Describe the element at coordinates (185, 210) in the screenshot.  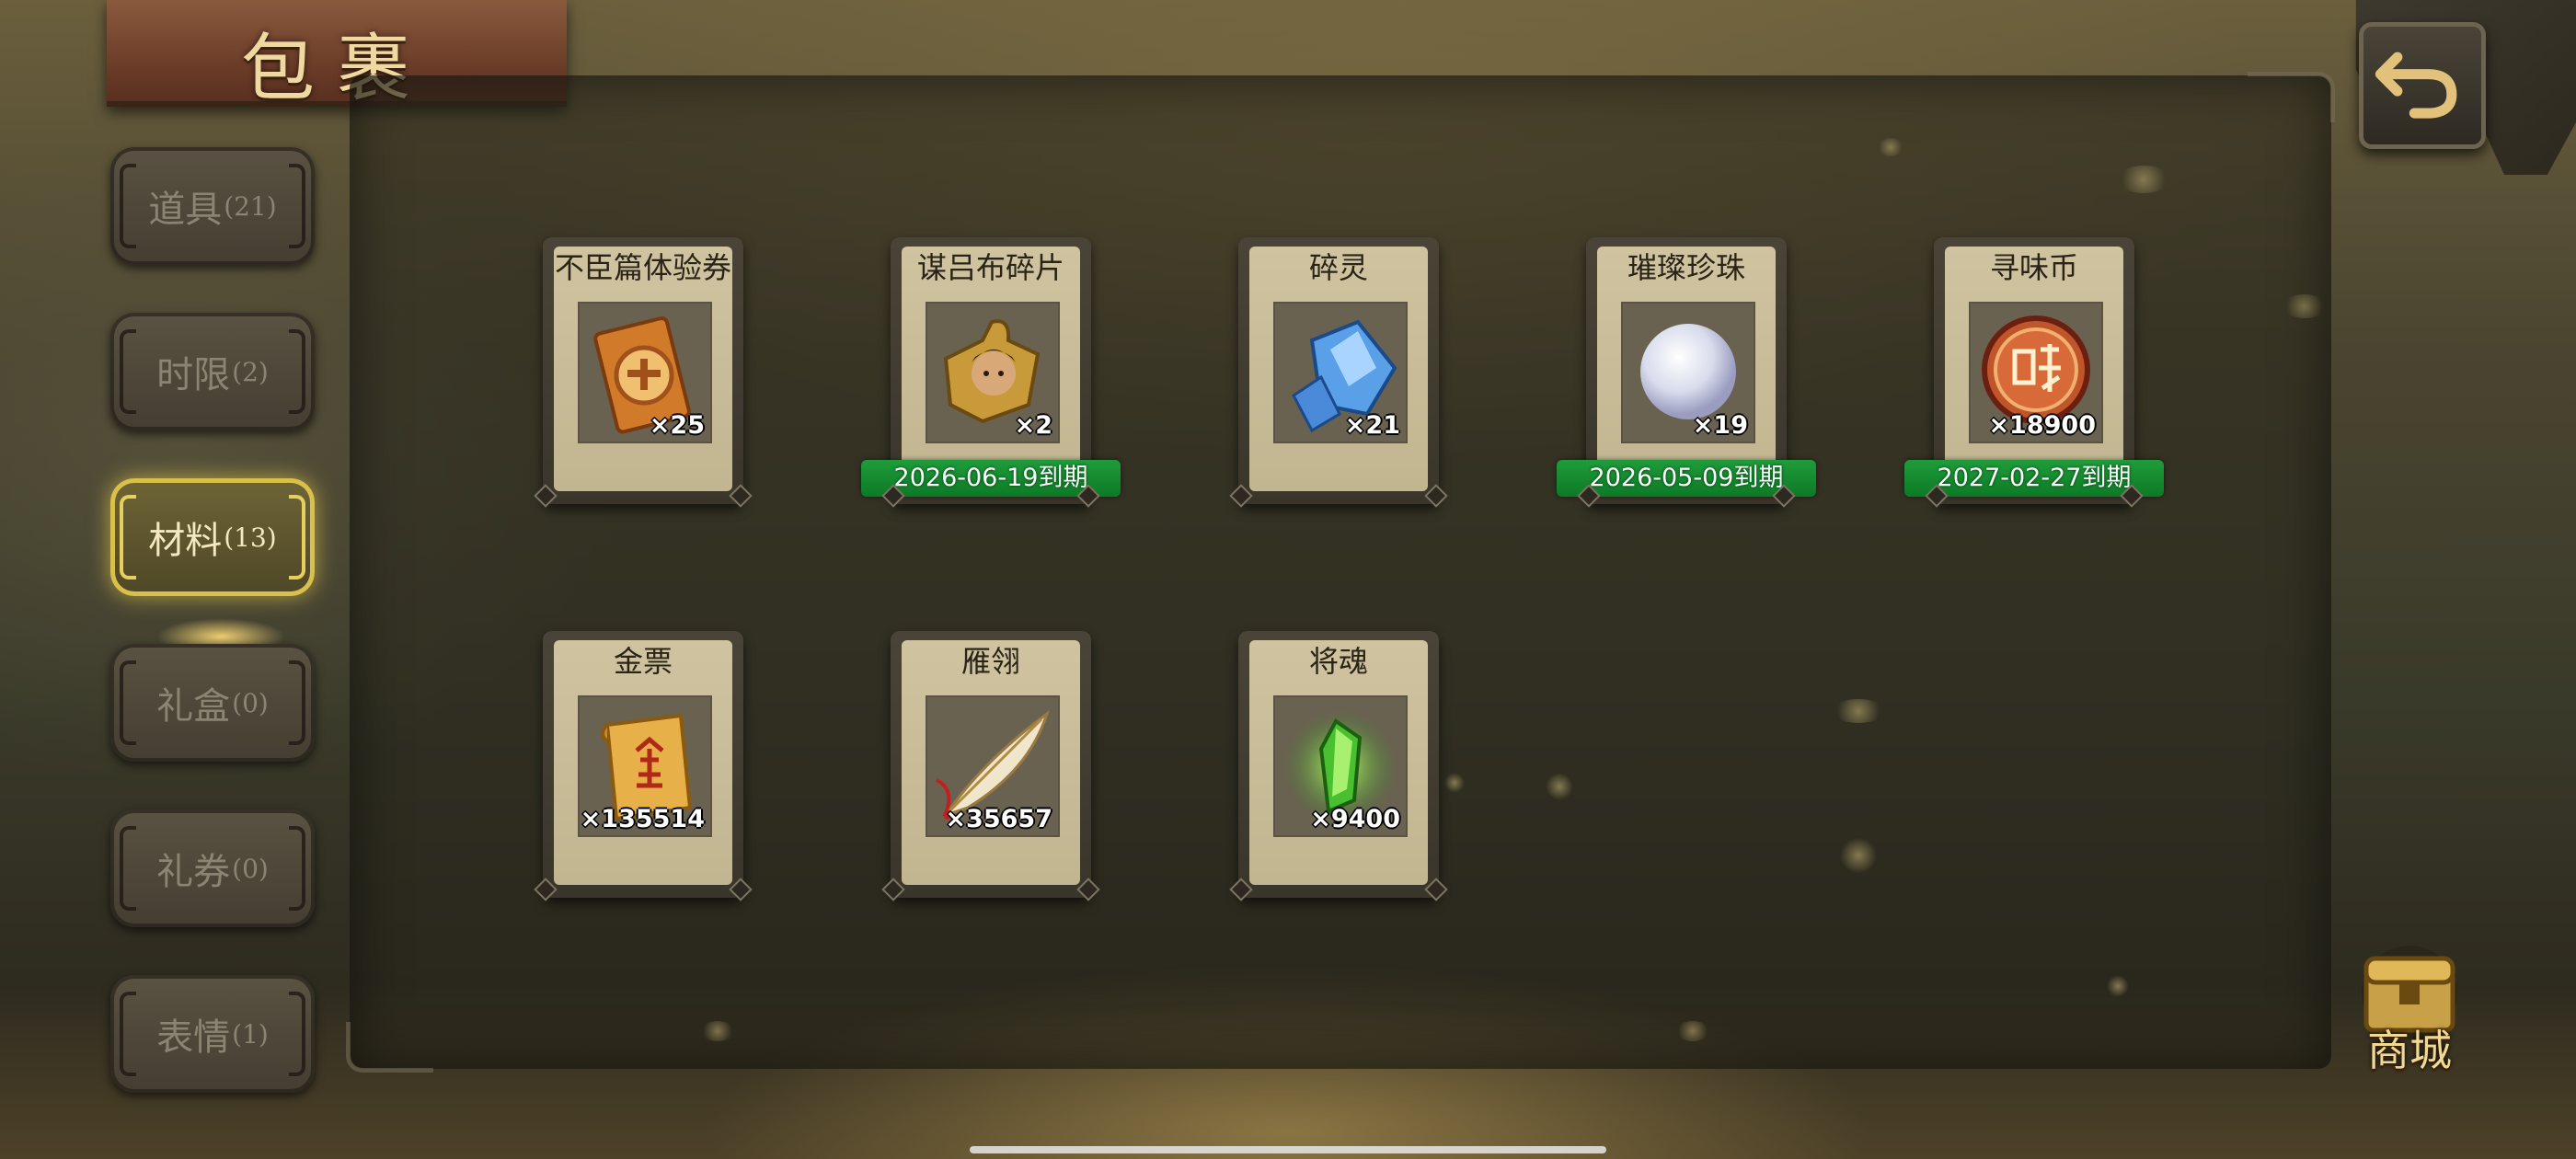
I see `tab-label: 道具` at that location.